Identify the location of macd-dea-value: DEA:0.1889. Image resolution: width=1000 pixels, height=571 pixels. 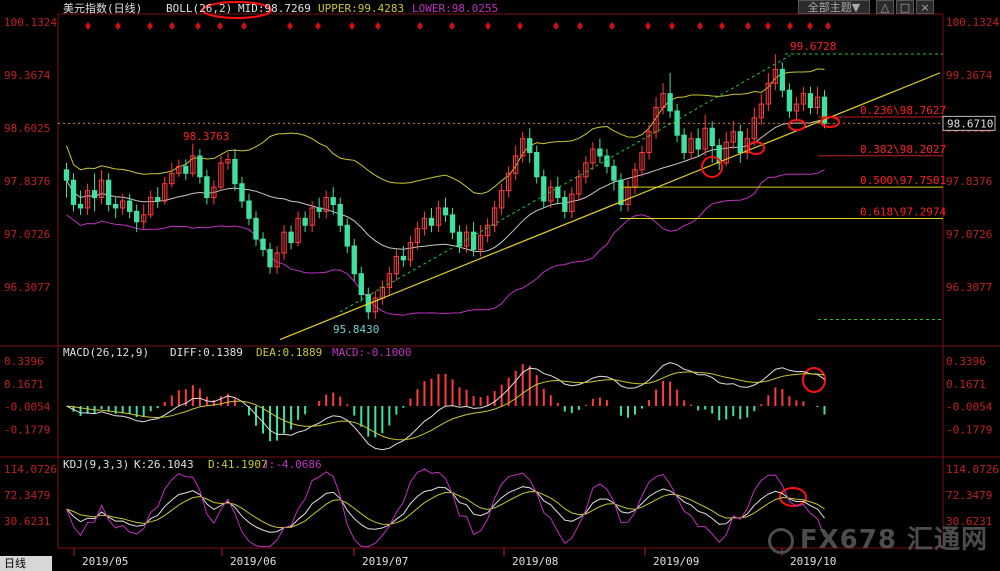
(289, 352).